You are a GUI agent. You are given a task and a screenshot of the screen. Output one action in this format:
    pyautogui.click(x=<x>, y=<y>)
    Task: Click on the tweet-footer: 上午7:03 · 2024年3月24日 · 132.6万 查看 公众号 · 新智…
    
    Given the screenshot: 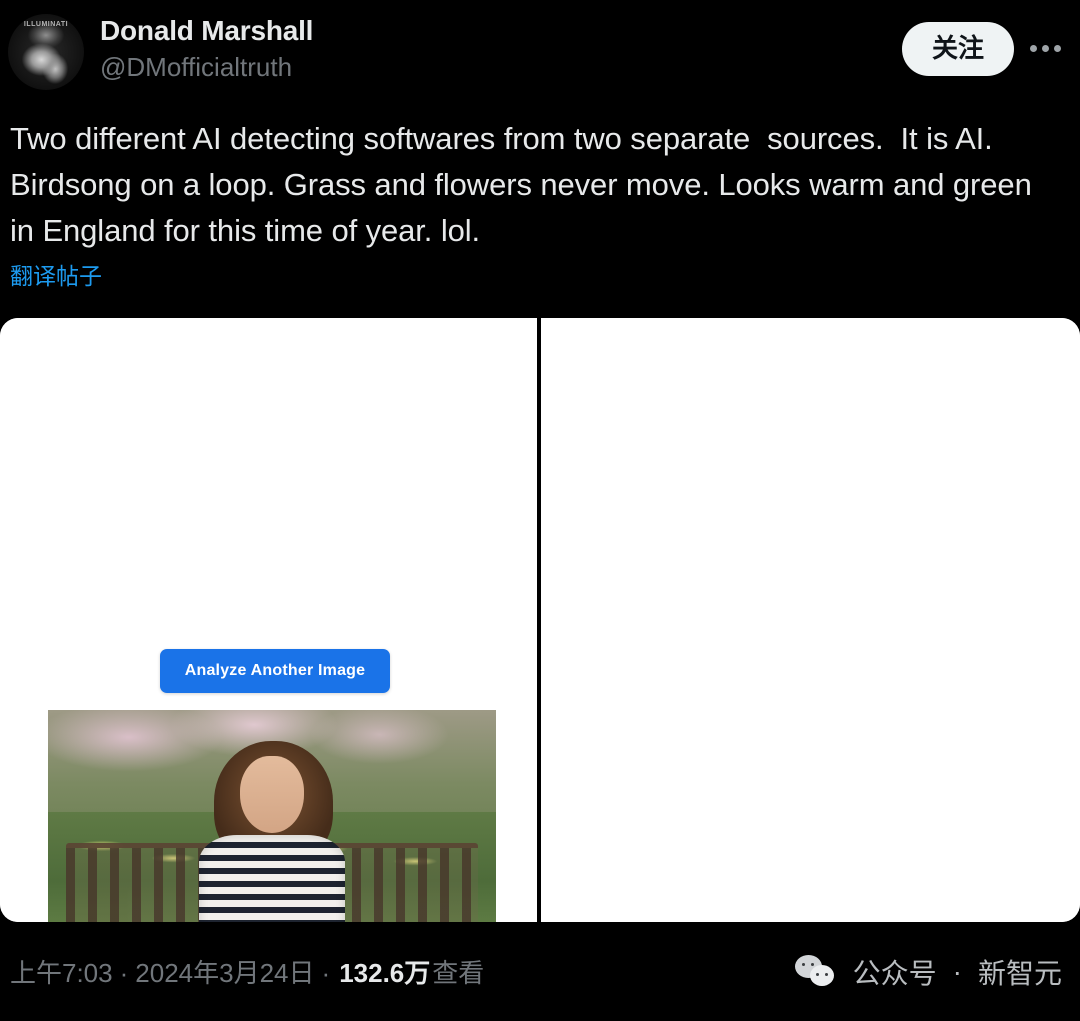 What is the action you would take?
    pyautogui.click(x=540, y=971)
    